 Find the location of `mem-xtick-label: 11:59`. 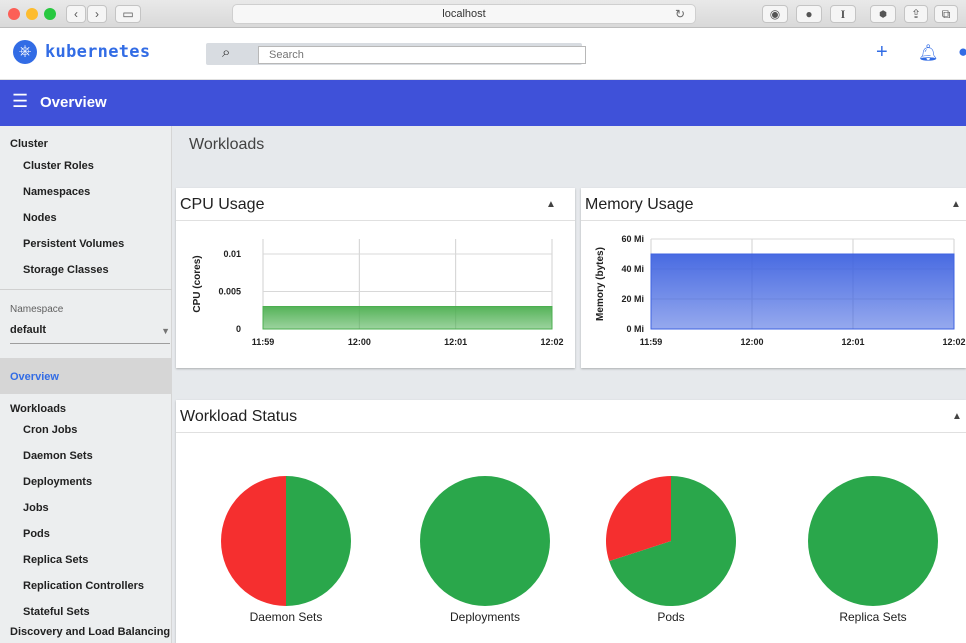

mem-xtick-label: 11:59 is located at coordinates (651, 342).